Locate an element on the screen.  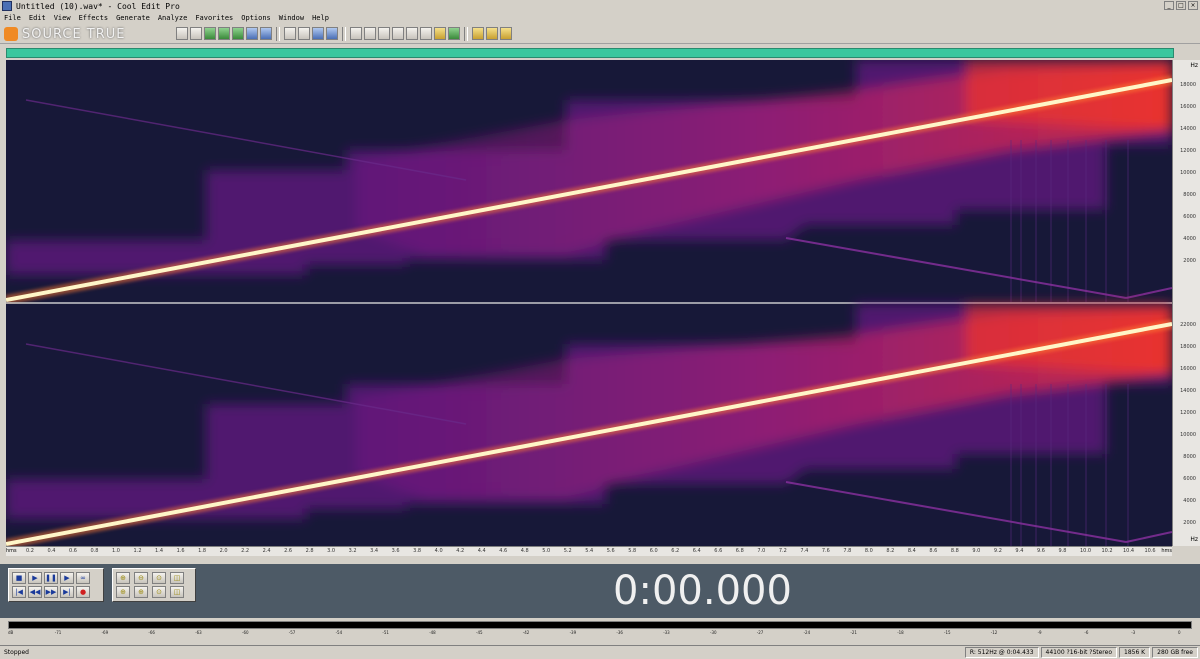
app-icon is located at coordinates (7, 6).